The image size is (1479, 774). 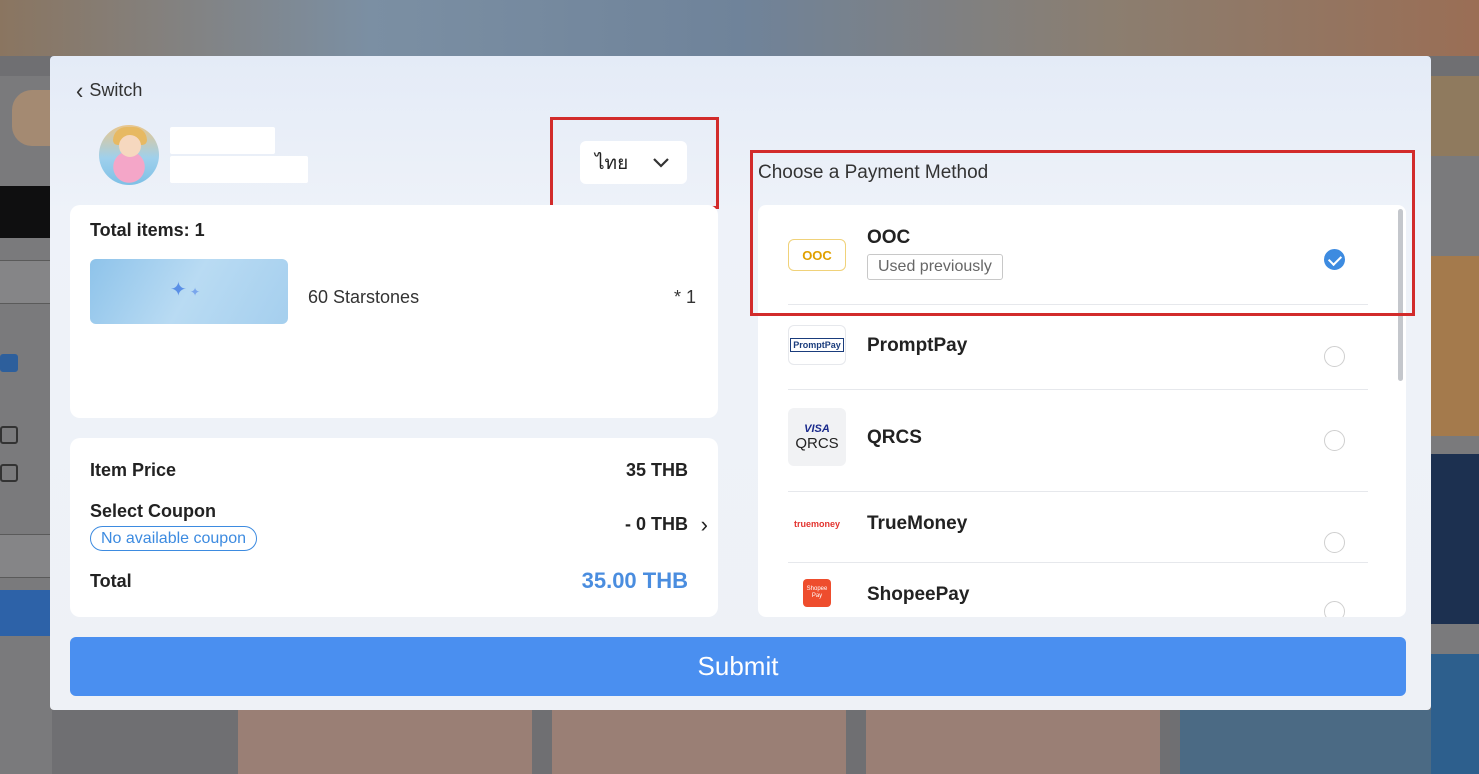 What do you see at coordinates (111, 581) in the screenshot?
I see `total-label: Total` at bounding box center [111, 581].